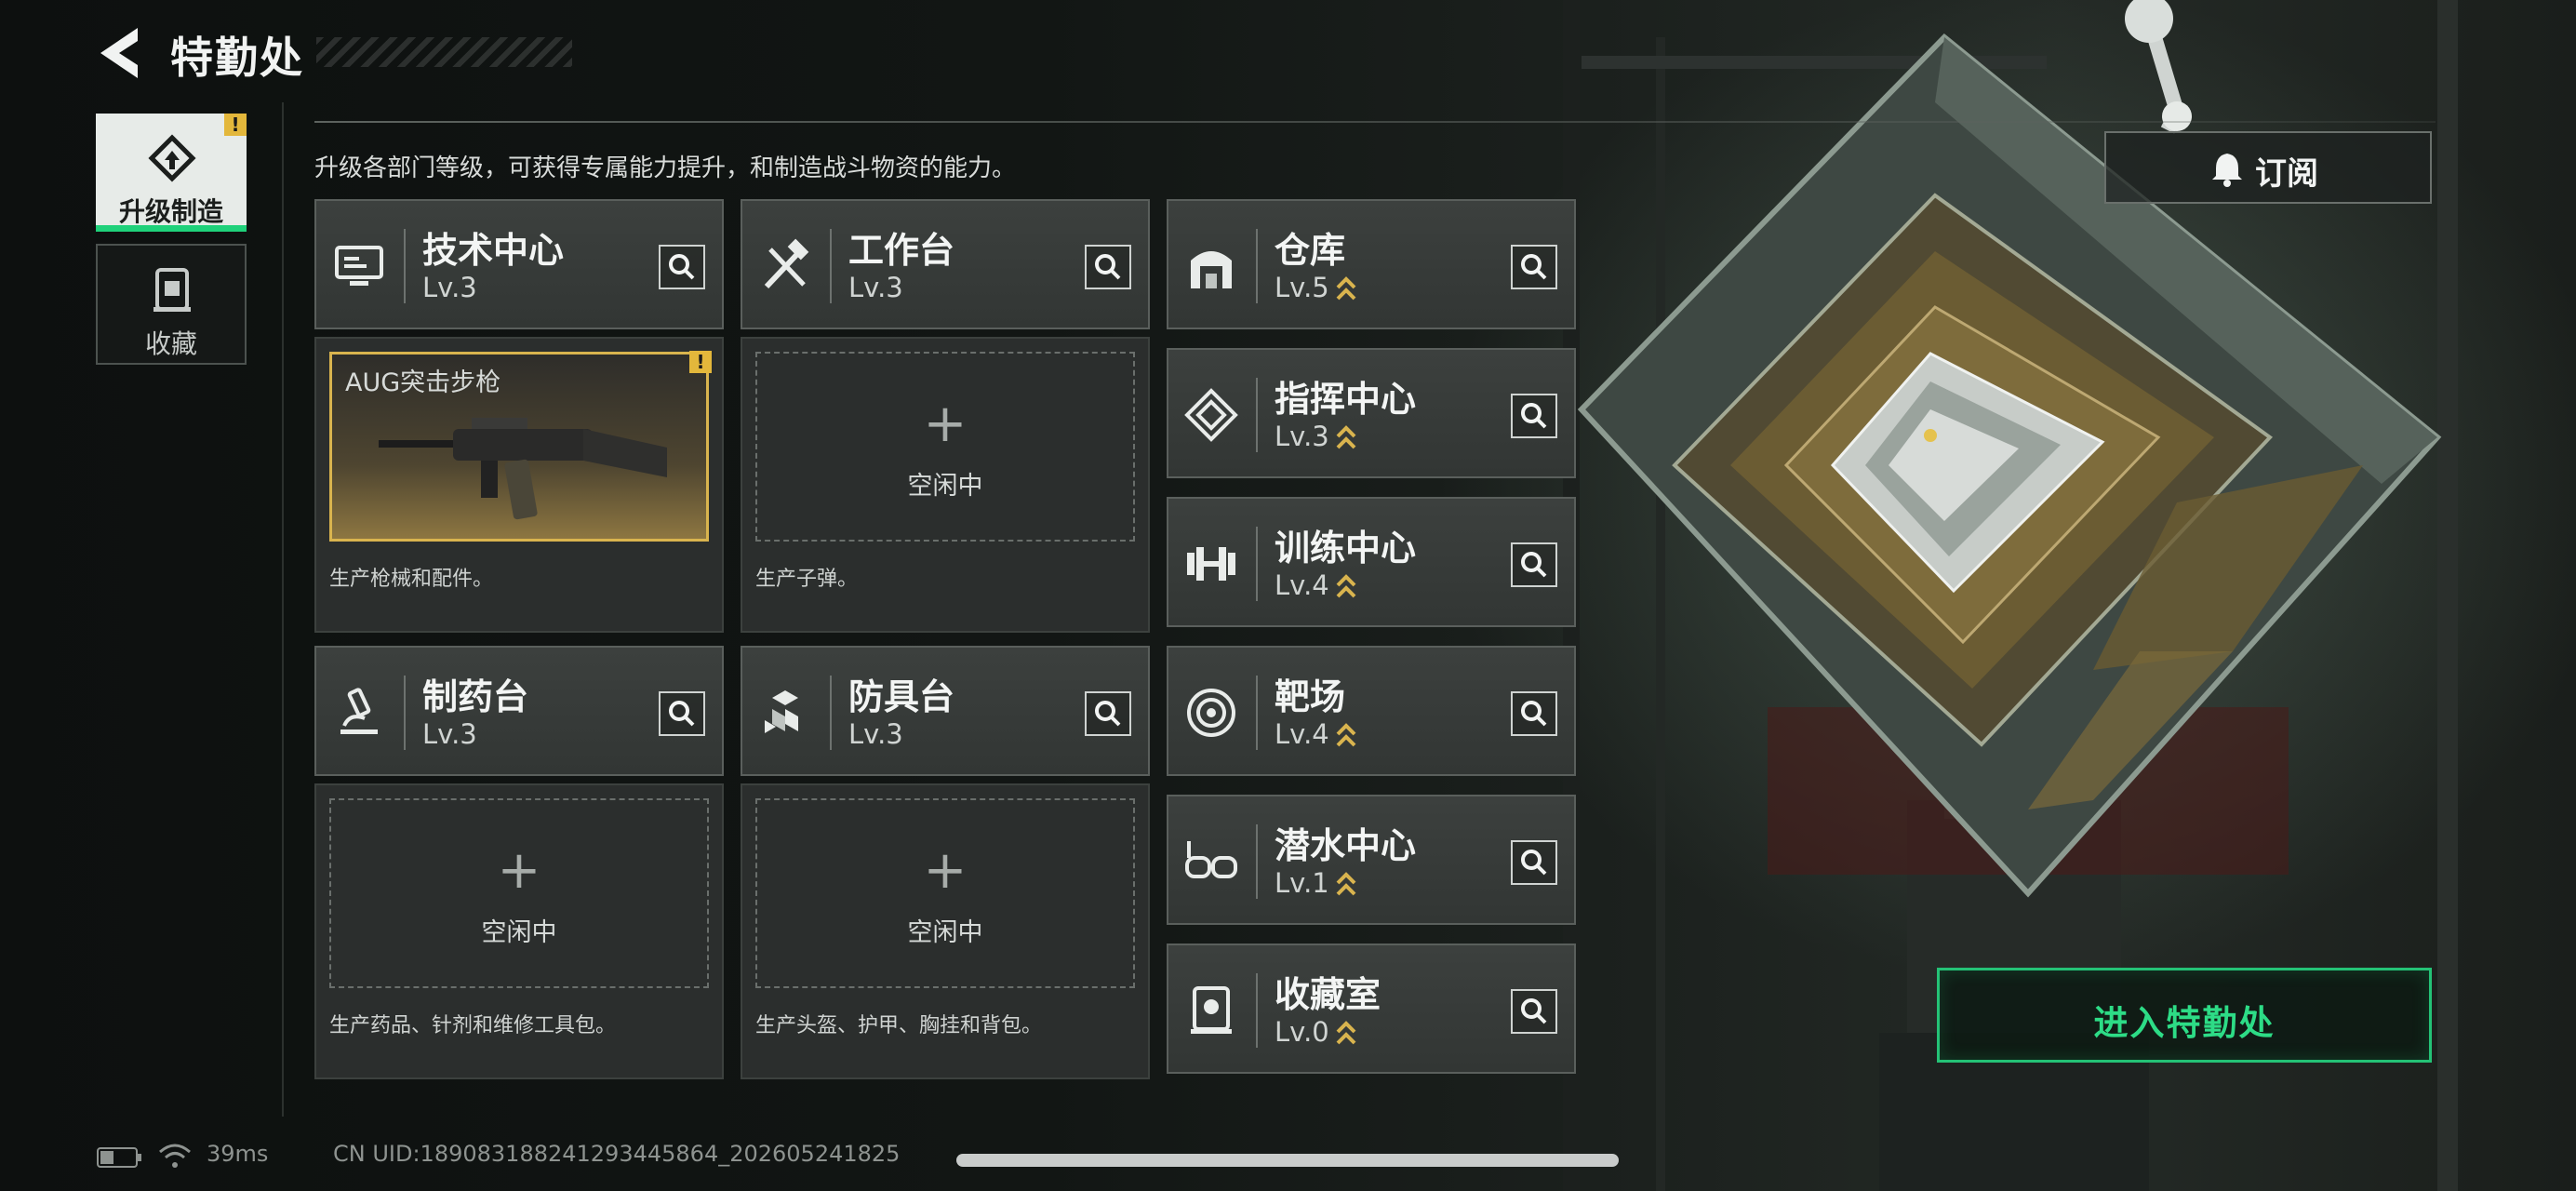  What do you see at coordinates (172, 158) in the screenshot?
I see `upgrade-craft-icon` at bounding box center [172, 158].